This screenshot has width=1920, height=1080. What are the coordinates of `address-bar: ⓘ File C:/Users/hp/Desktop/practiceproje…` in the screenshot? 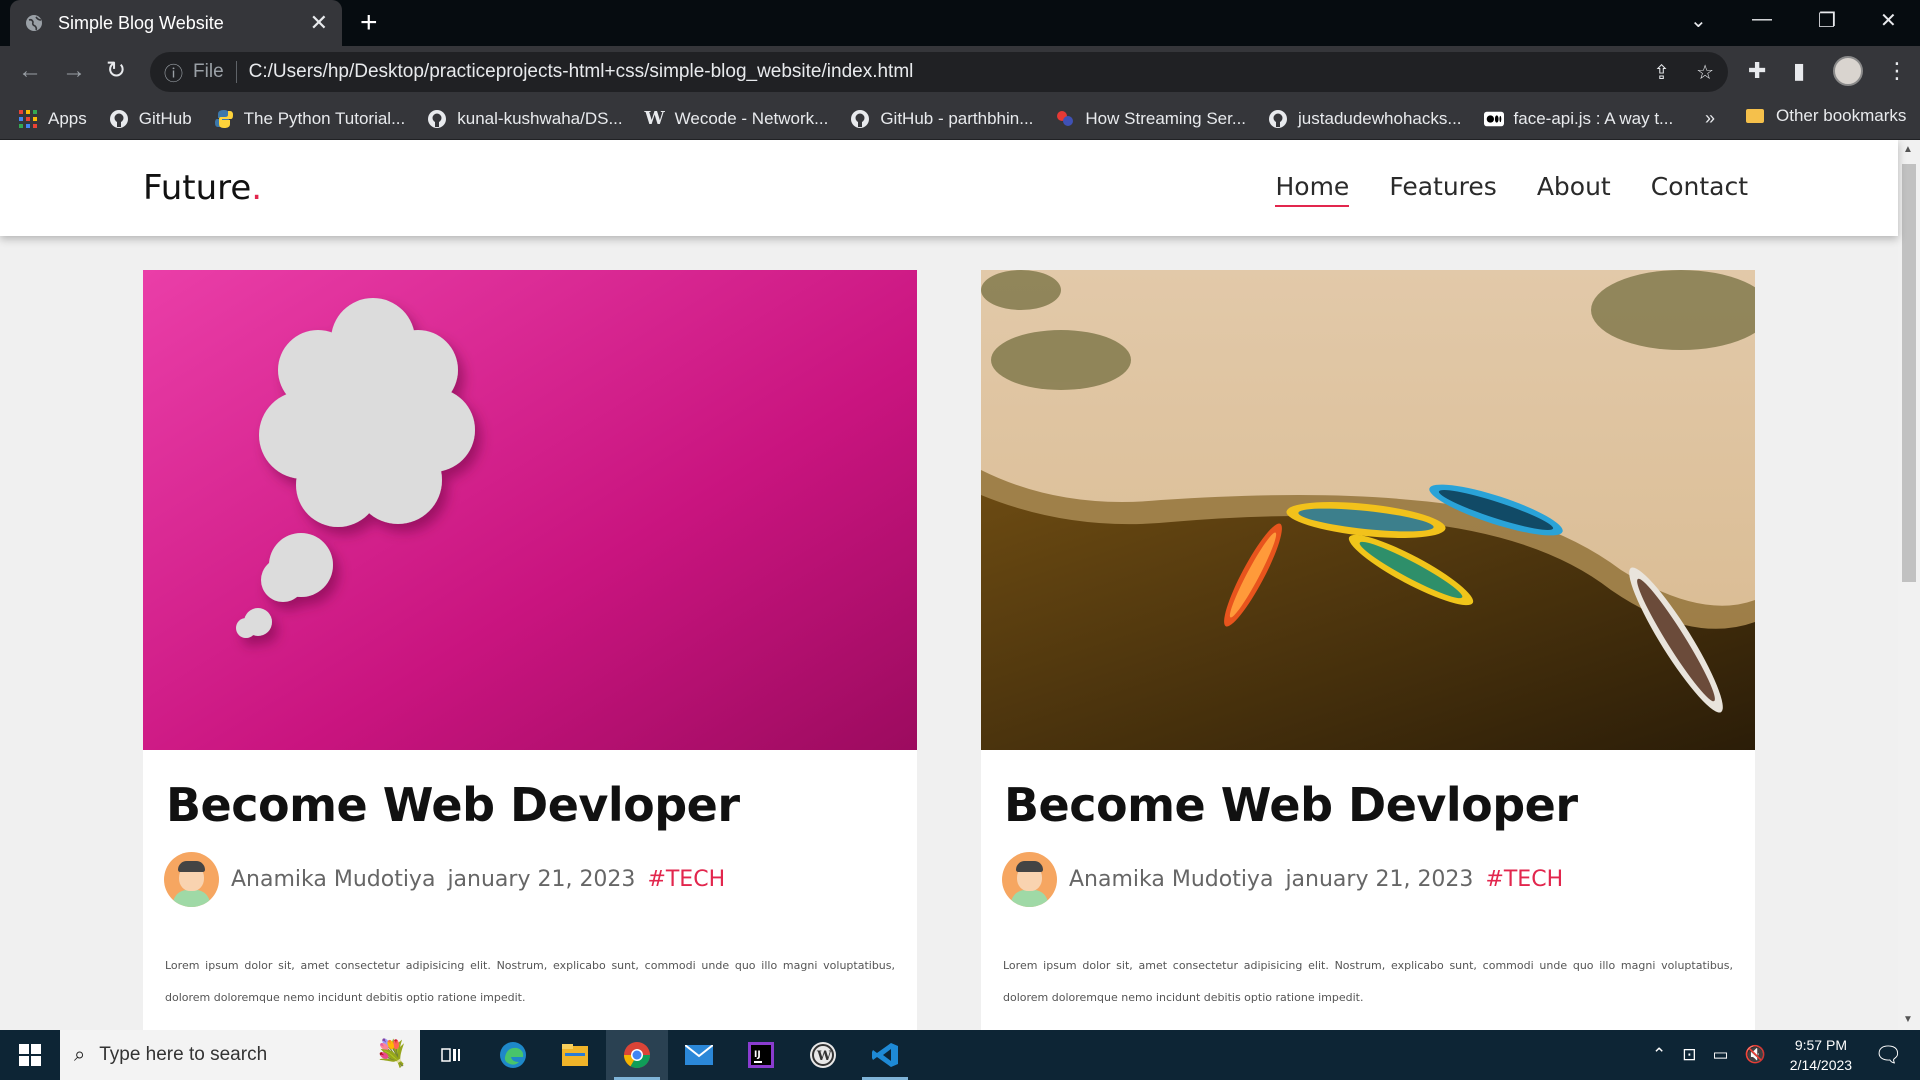 It's located at (939, 72).